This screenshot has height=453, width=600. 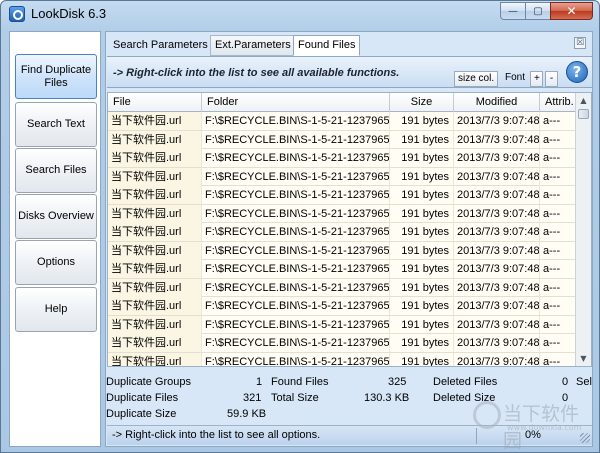 What do you see at coordinates (544, 427) in the screenshot?
I see `watermark-url: www.downxia.com` at bounding box center [544, 427].